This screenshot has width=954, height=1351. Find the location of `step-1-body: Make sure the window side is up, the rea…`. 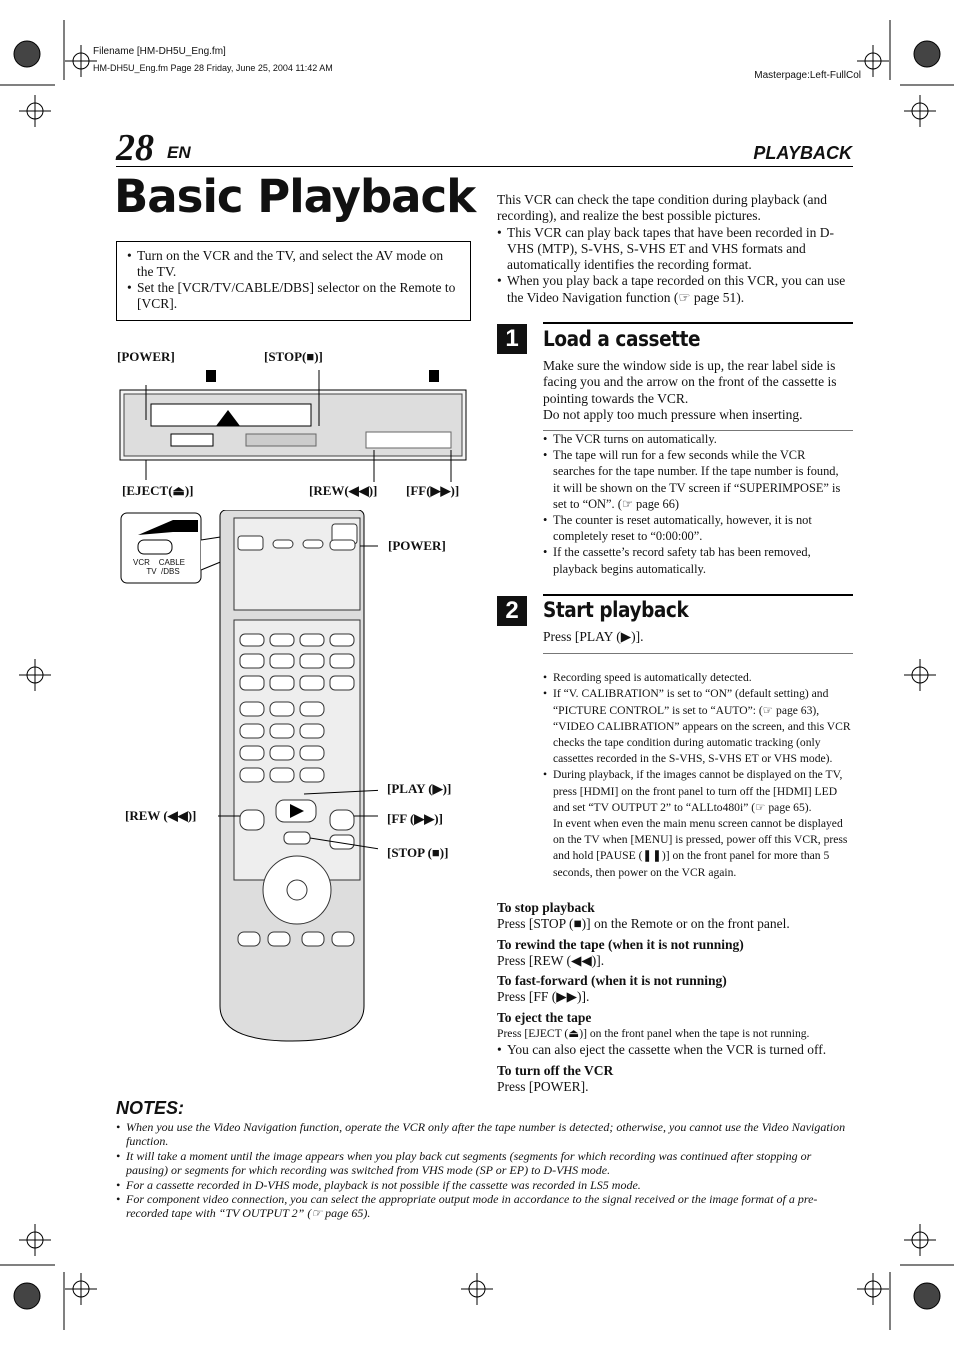

step-1-body: Make sure the window side is up, the rea… is located at coordinates (698, 390).